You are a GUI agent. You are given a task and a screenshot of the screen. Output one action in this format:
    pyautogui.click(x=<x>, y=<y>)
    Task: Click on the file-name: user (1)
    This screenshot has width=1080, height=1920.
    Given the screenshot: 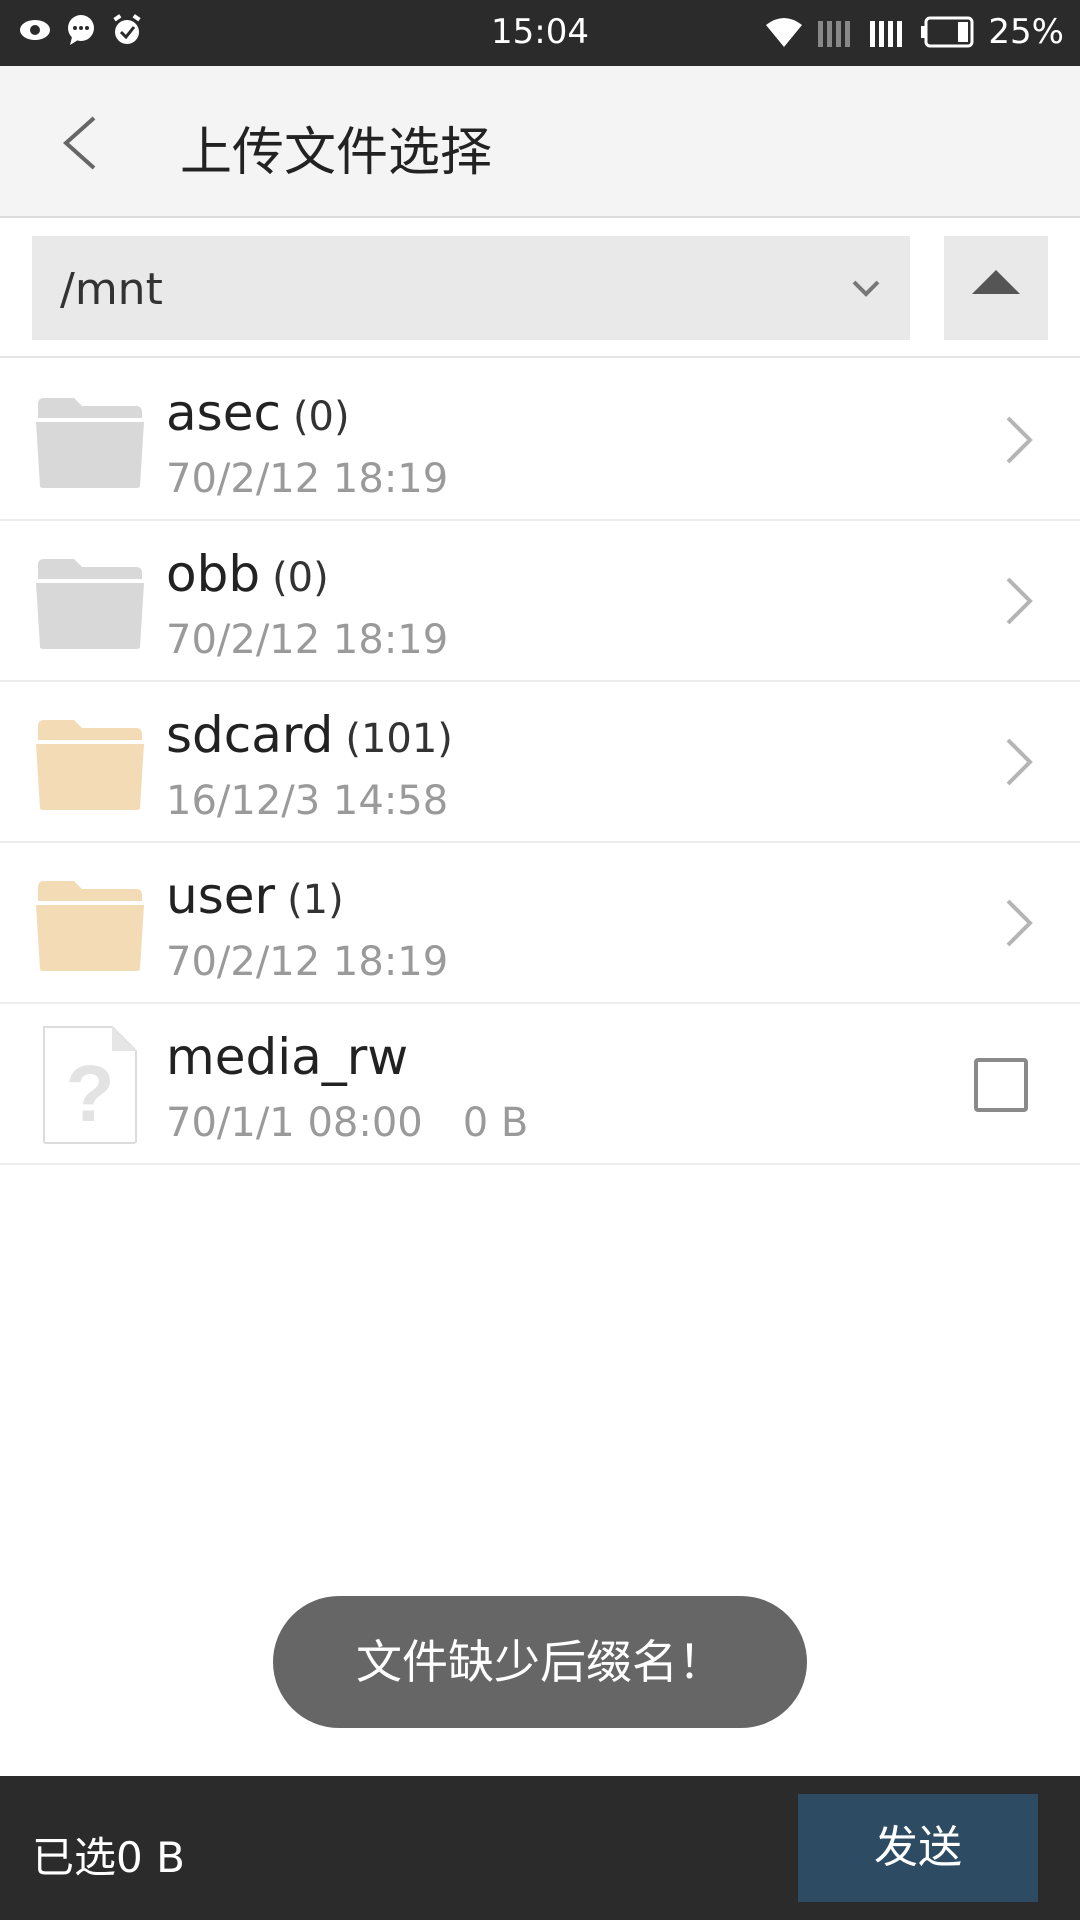 What is the action you would take?
    pyautogui.click(x=255, y=896)
    